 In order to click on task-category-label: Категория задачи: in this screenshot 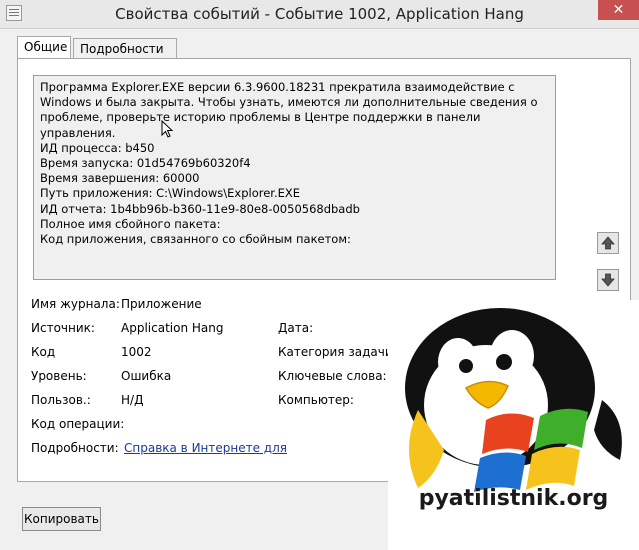, I will do `click(337, 352)`.